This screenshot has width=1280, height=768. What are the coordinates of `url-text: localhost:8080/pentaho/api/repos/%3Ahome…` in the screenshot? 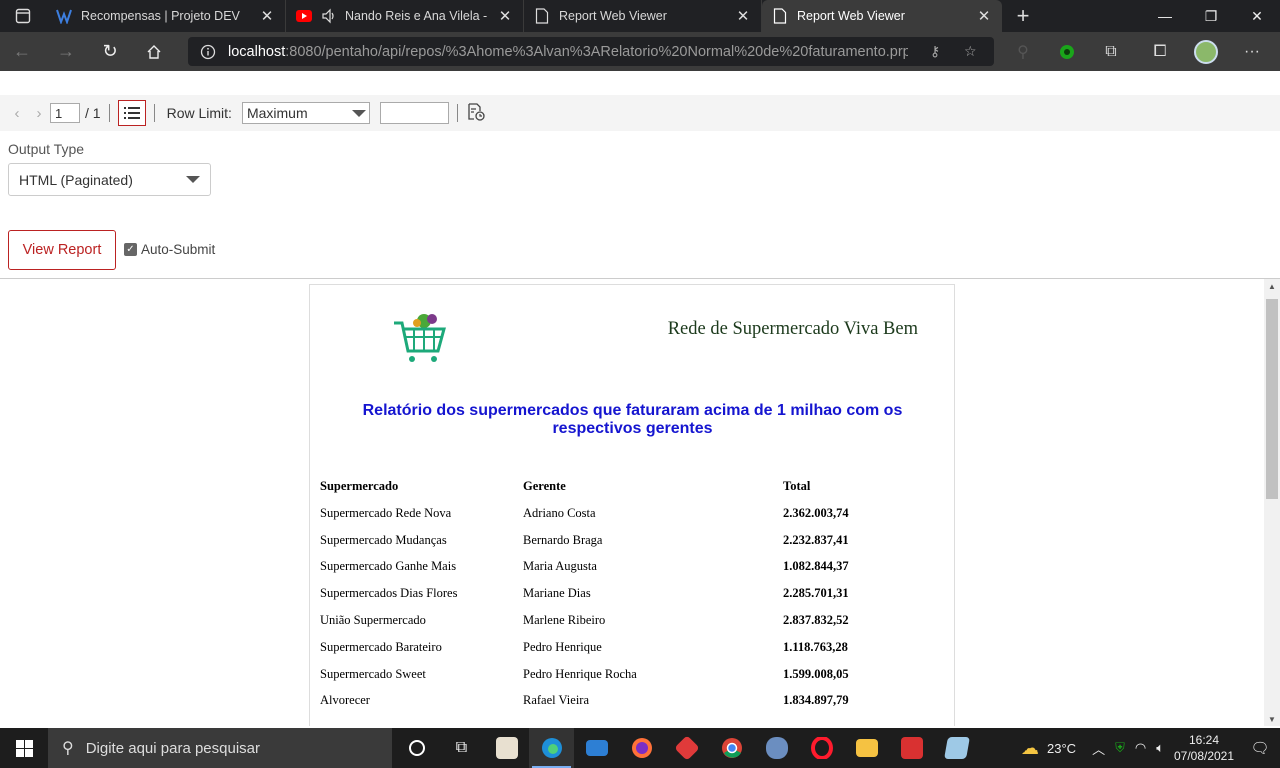 It's located at (568, 52).